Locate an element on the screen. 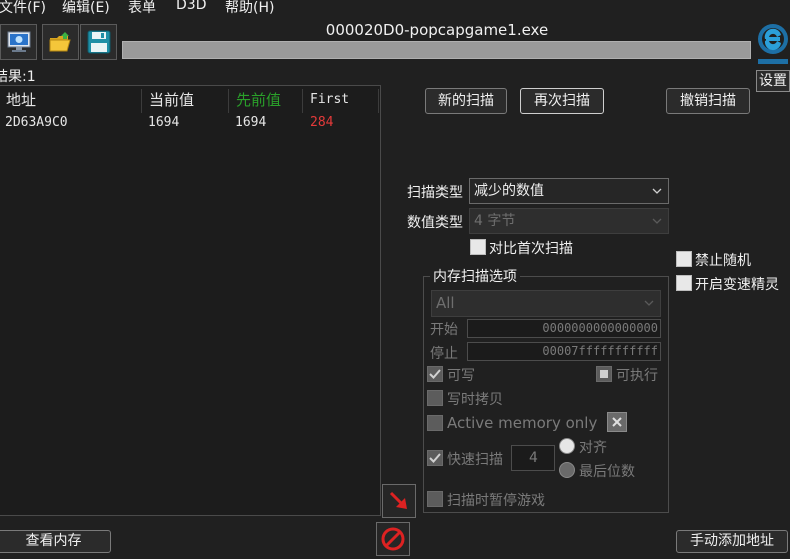  copy-on-write-checkbox is located at coordinates (435, 398).